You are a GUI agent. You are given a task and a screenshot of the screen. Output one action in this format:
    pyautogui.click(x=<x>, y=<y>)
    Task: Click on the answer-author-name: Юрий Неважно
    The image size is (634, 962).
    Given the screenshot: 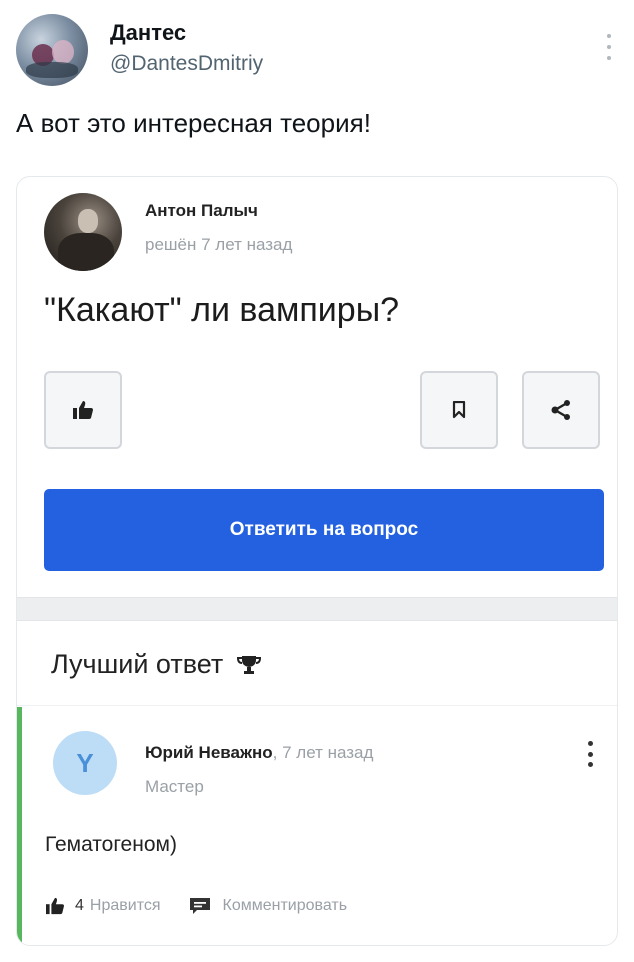 What is the action you would take?
    pyautogui.click(x=209, y=752)
    